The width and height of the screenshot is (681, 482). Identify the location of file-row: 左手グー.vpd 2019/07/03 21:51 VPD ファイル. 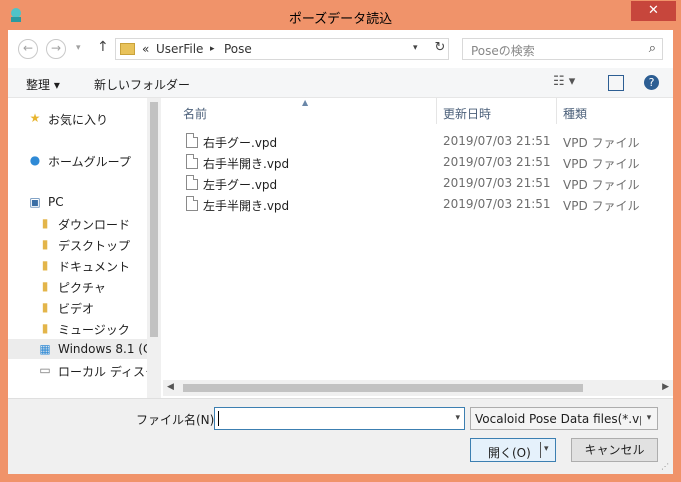
(418, 182).